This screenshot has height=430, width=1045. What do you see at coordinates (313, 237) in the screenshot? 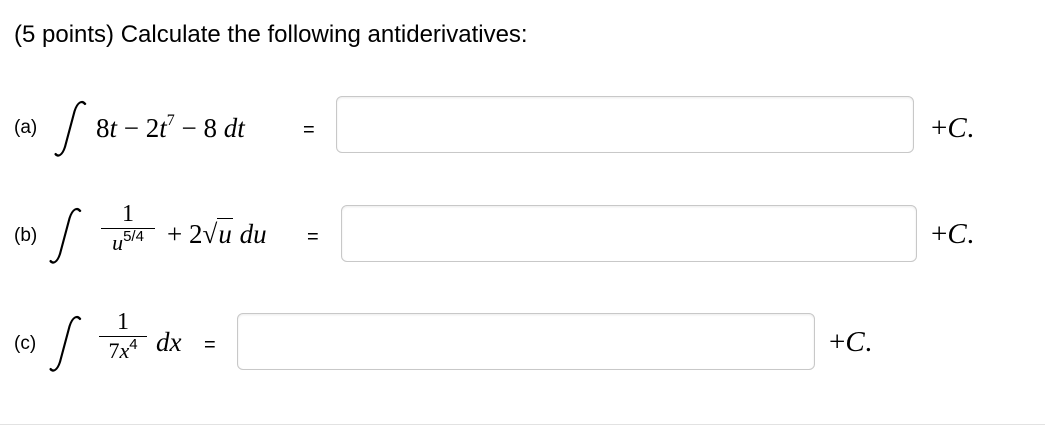
I see `equals-b: =` at bounding box center [313, 237].